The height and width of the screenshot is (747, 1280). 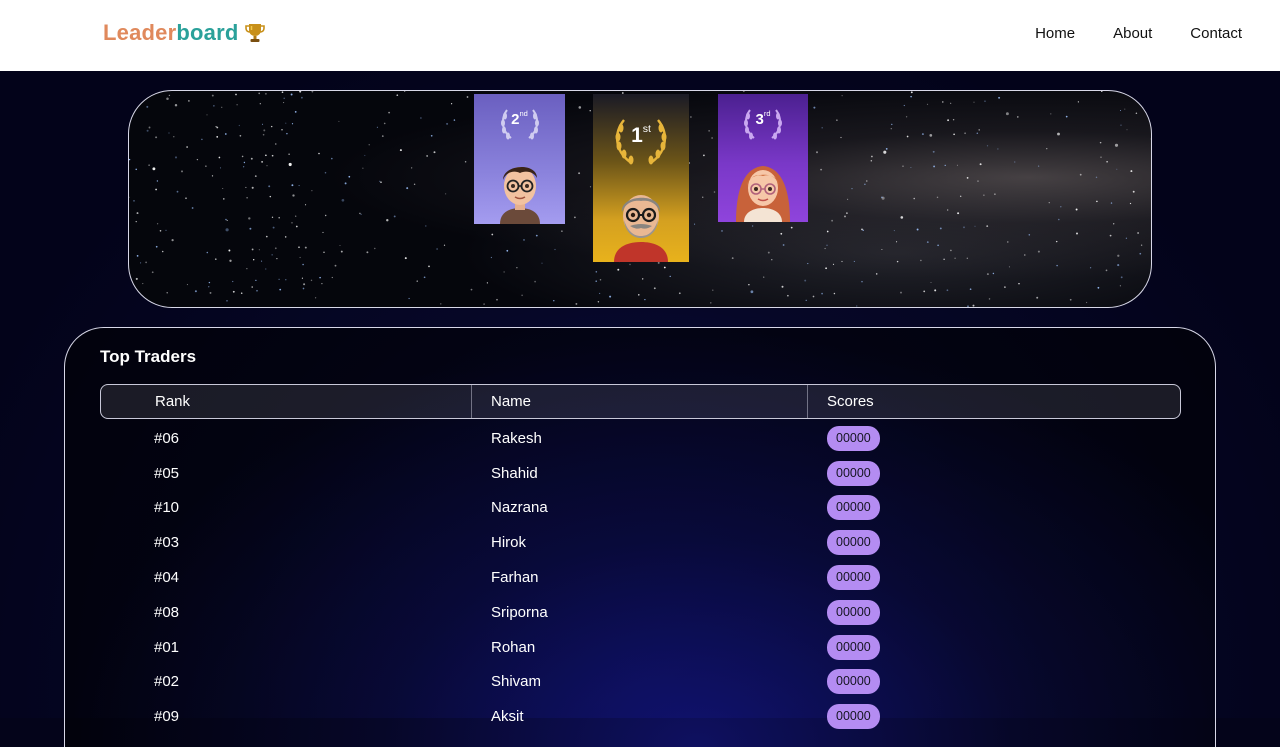 I want to click on name-cell: Sriporna, so click(x=639, y=612).